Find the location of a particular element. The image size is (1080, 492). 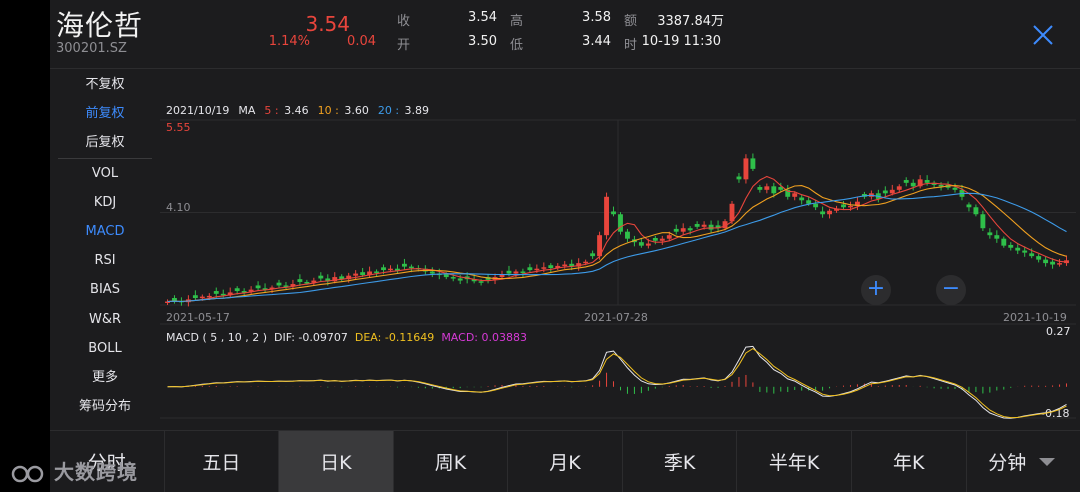

watermark-text: 大数跨境 is located at coordinates (96, 472).